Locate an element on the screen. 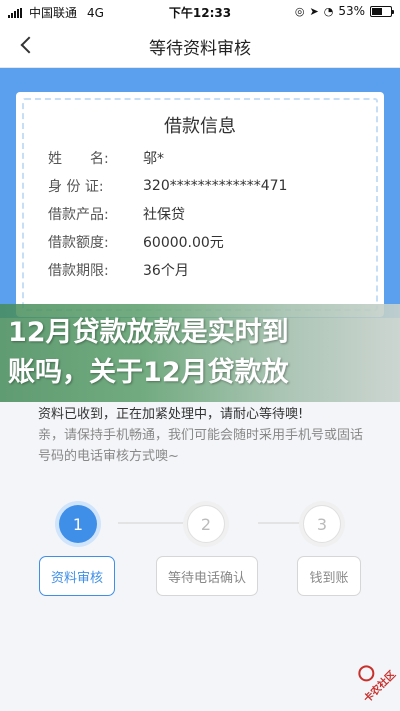 Image resolution: width=400 pixels, height=711 pixels. nav-bar: 等待资料审核 is located at coordinates (200, 45).